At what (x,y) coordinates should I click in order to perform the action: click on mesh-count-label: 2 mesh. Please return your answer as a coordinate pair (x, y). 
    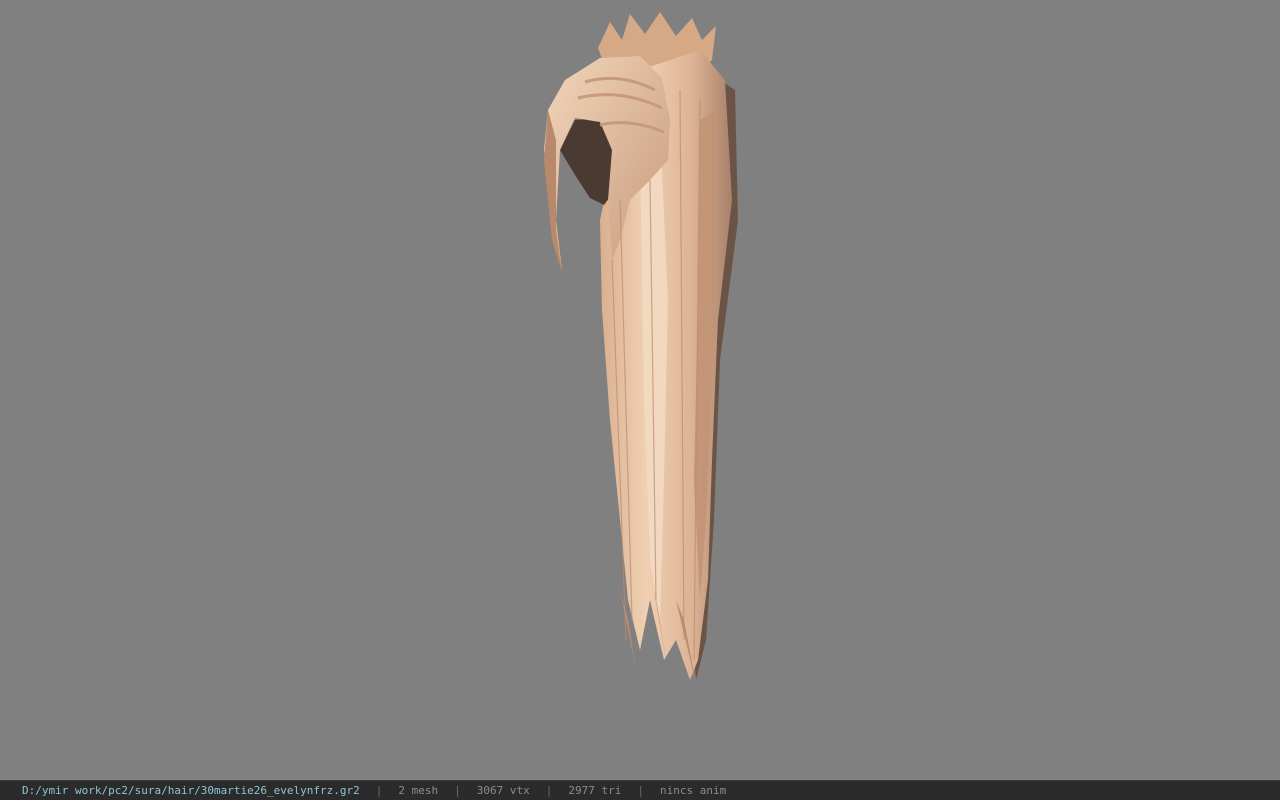
    Looking at the image, I should click on (418, 790).